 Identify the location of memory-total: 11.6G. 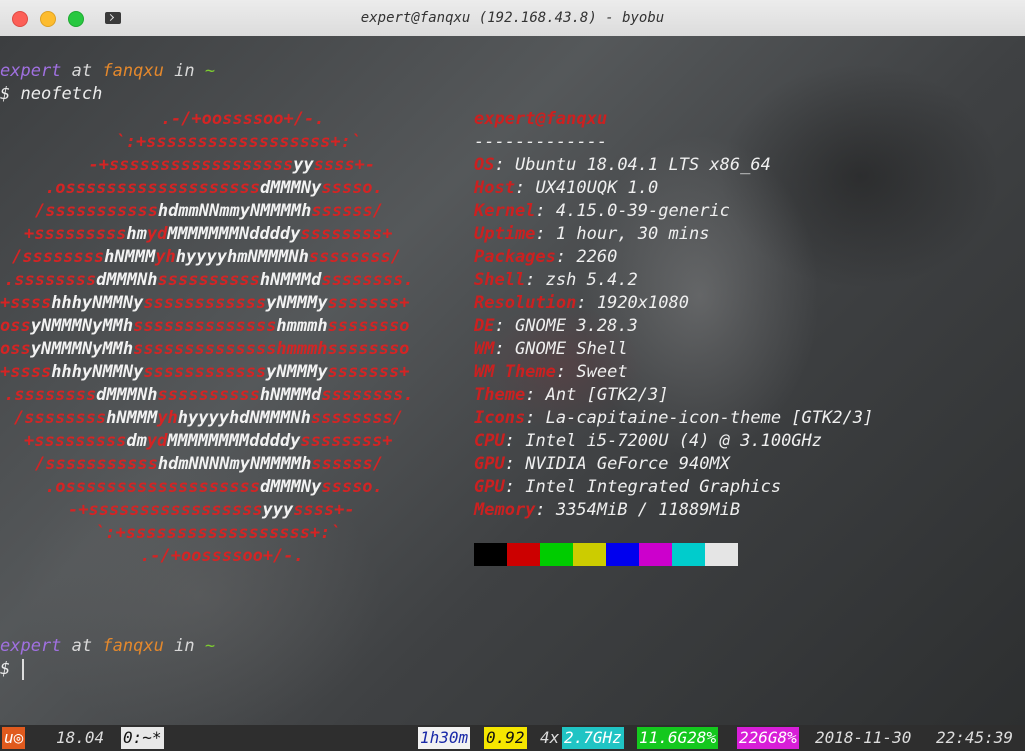
(663, 737).